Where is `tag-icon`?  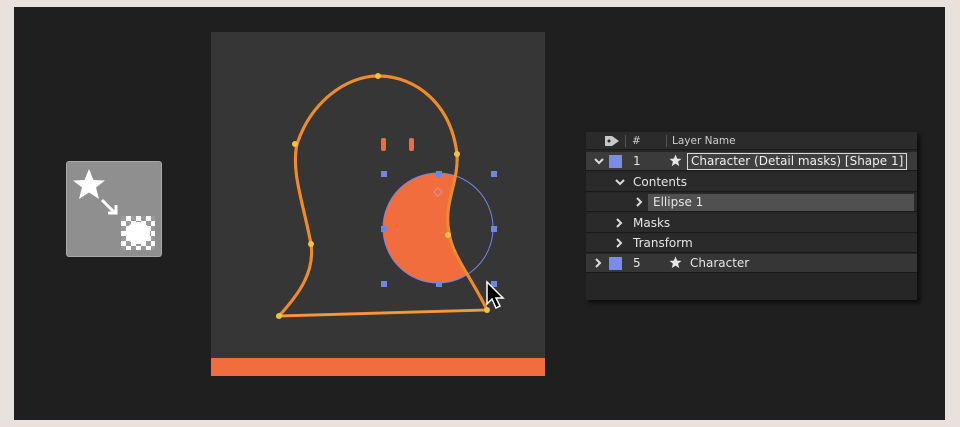 tag-icon is located at coordinates (612, 142).